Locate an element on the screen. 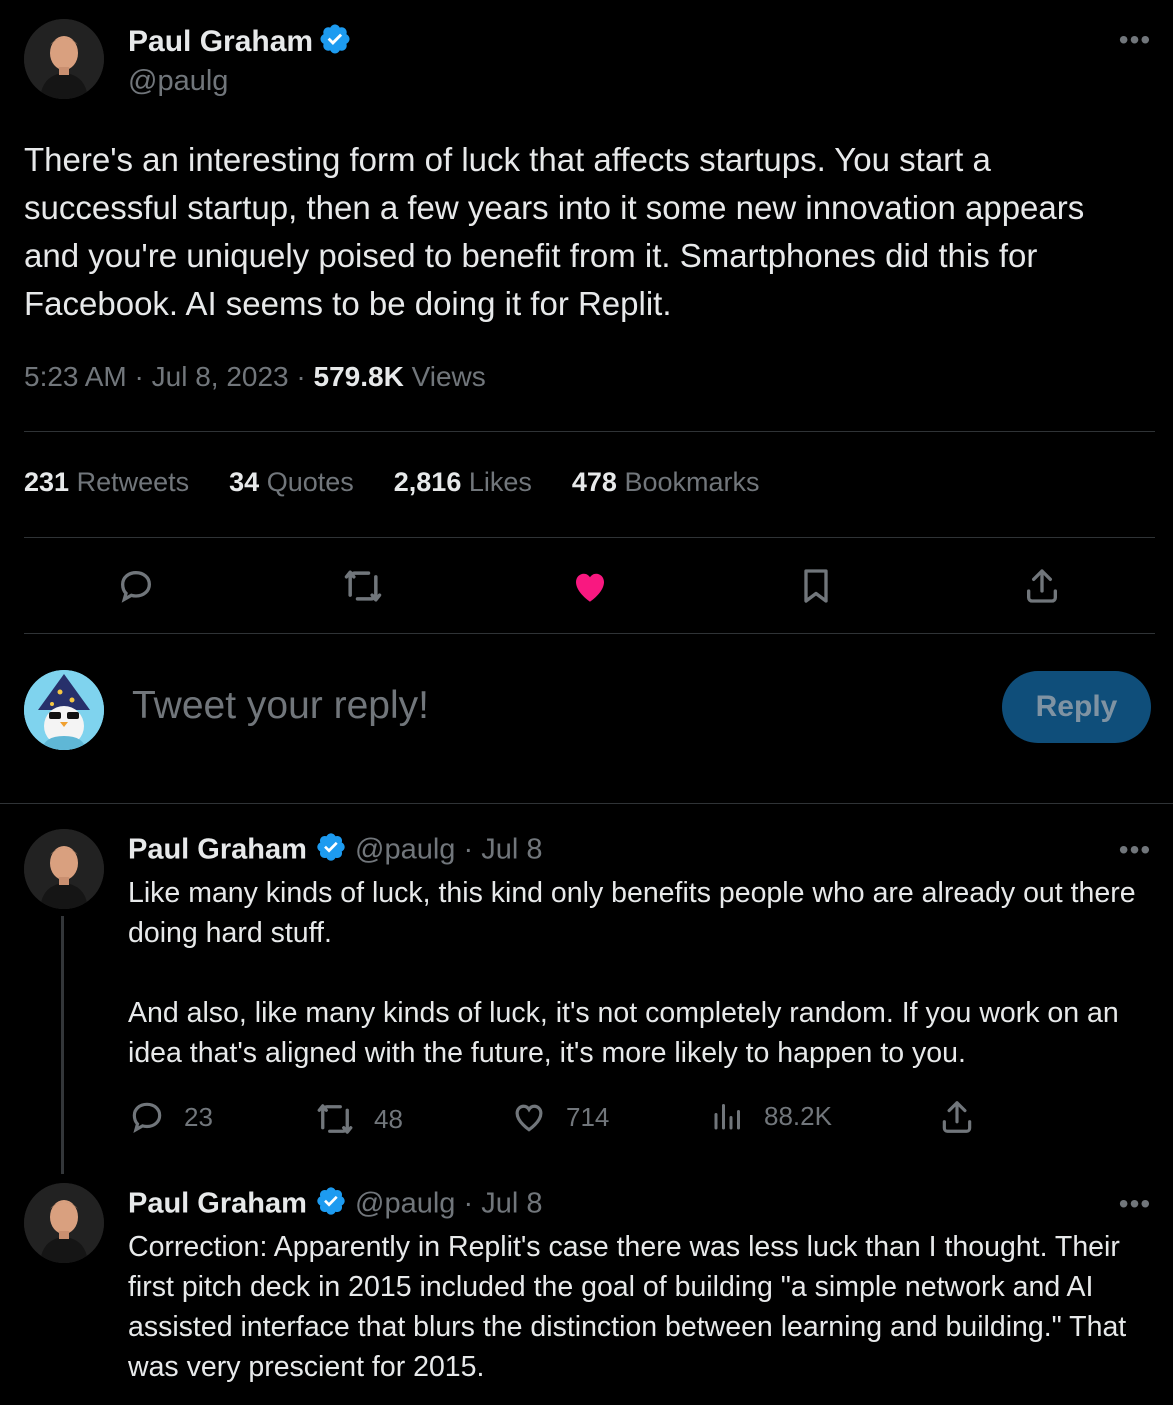 The width and height of the screenshot is (1173, 1405). bookmarks-stat: 478 Bookmarks is located at coordinates (666, 482).